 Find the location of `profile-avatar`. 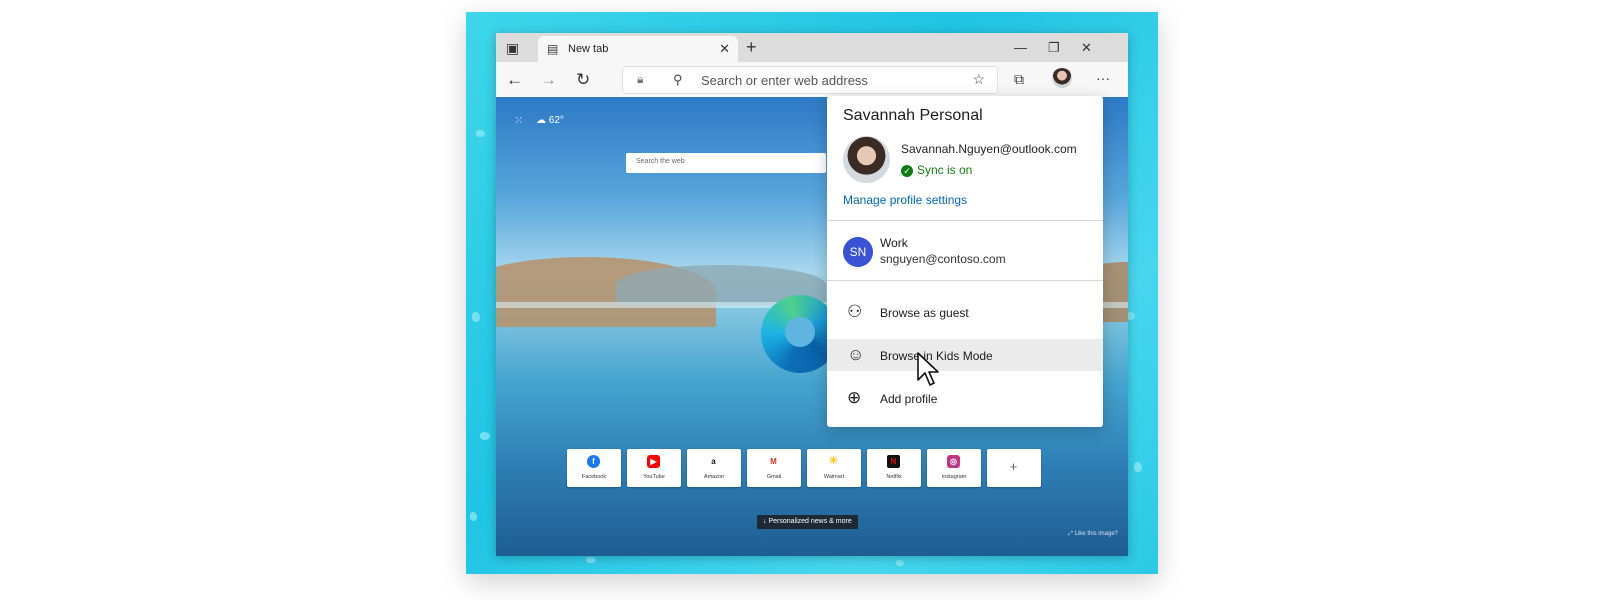

profile-avatar is located at coordinates (866, 159).